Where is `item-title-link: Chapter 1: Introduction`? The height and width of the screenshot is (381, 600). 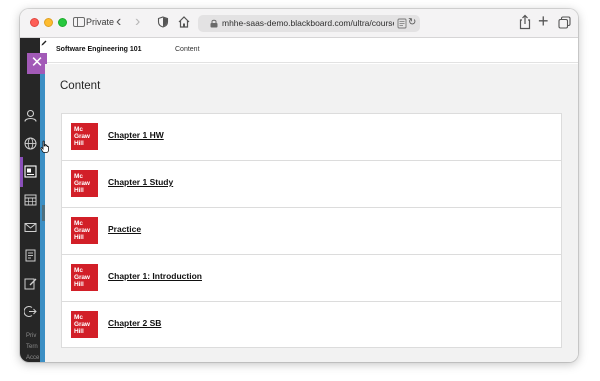 item-title-link: Chapter 1: Introduction is located at coordinates (155, 276).